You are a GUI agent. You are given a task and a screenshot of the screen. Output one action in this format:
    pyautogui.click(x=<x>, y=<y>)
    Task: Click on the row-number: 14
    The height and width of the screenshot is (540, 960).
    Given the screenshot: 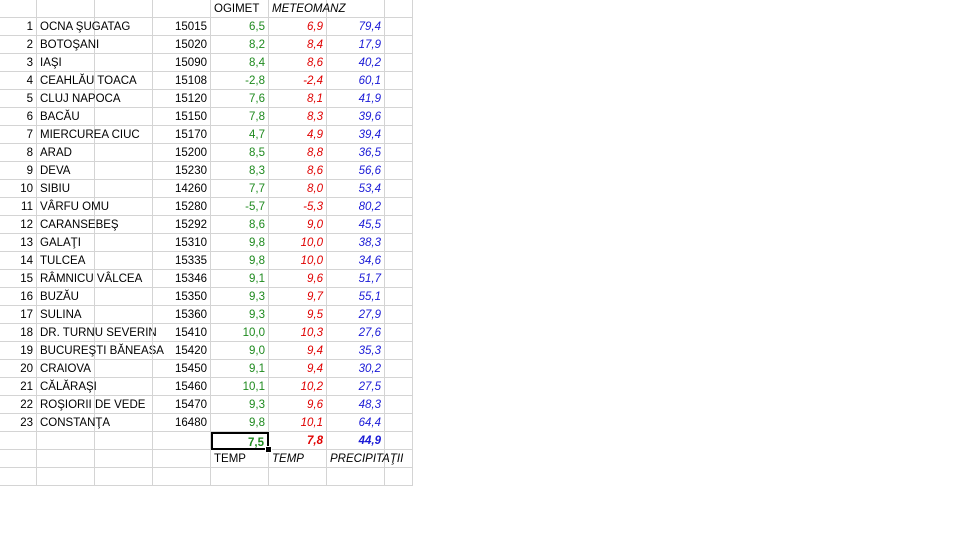 What is the action you would take?
    pyautogui.click(x=18, y=261)
    